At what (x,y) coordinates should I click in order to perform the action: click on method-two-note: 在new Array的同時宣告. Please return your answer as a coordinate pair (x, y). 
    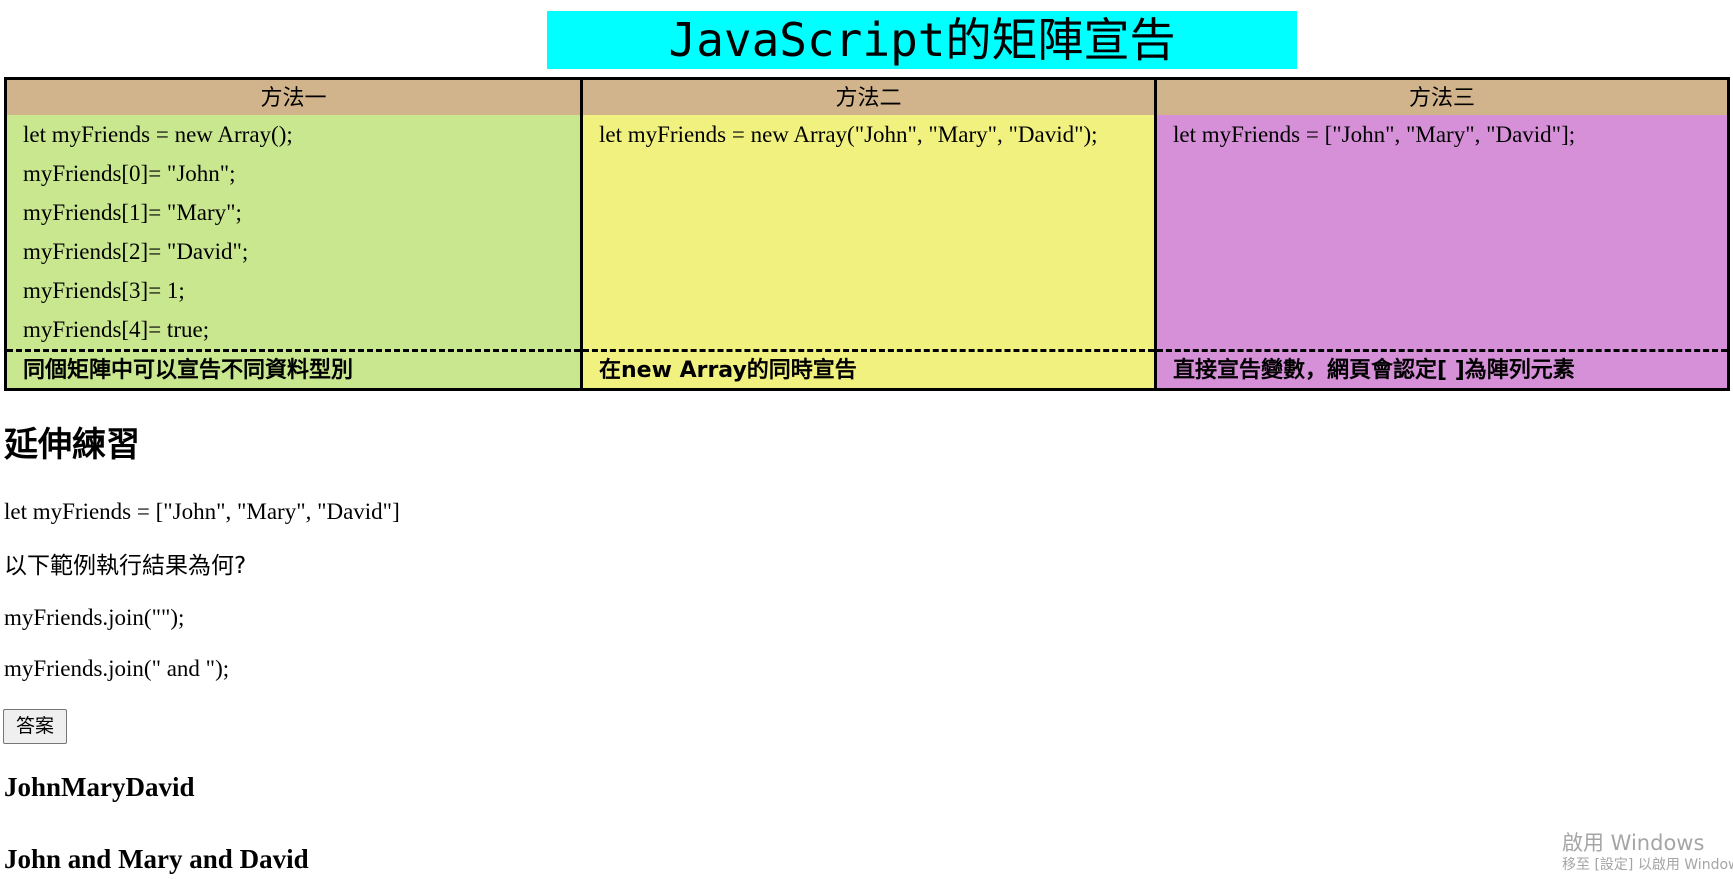
    Looking at the image, I should click on (868, 368).